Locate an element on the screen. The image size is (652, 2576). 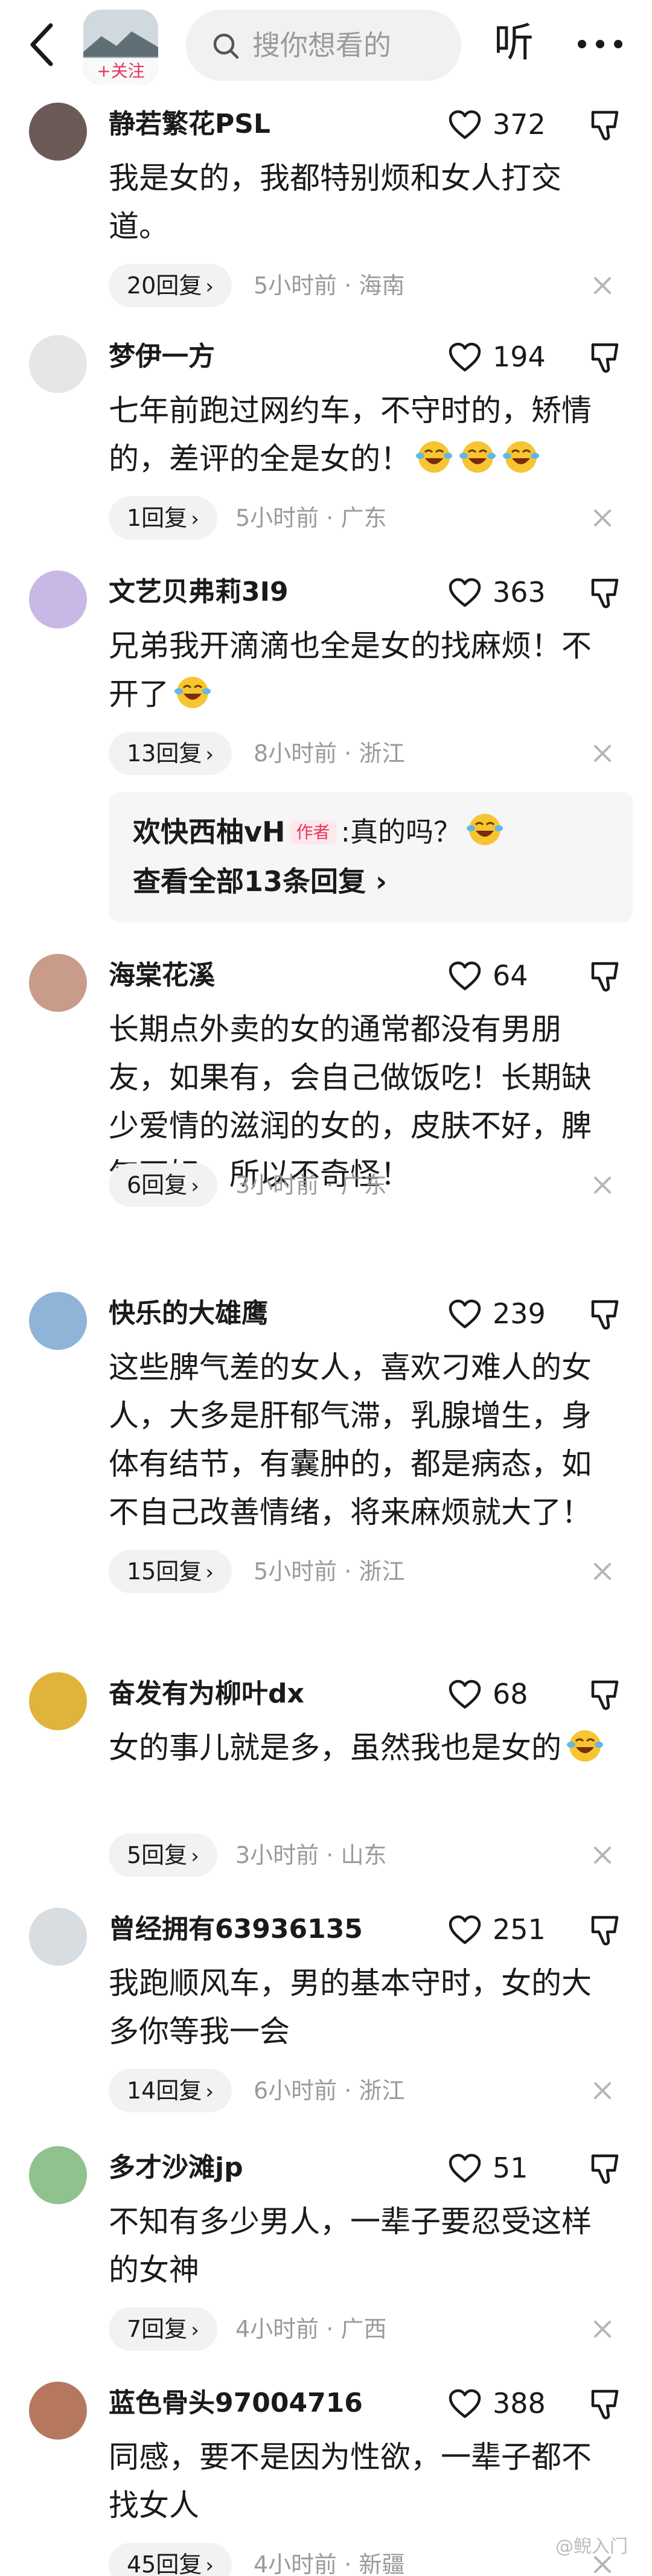
like-button: 64 is located at coordinates (509, 976).